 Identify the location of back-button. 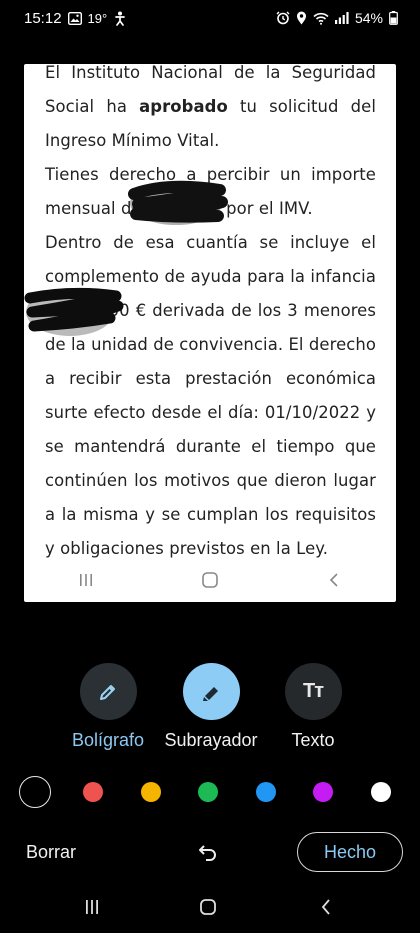
(326, 907).